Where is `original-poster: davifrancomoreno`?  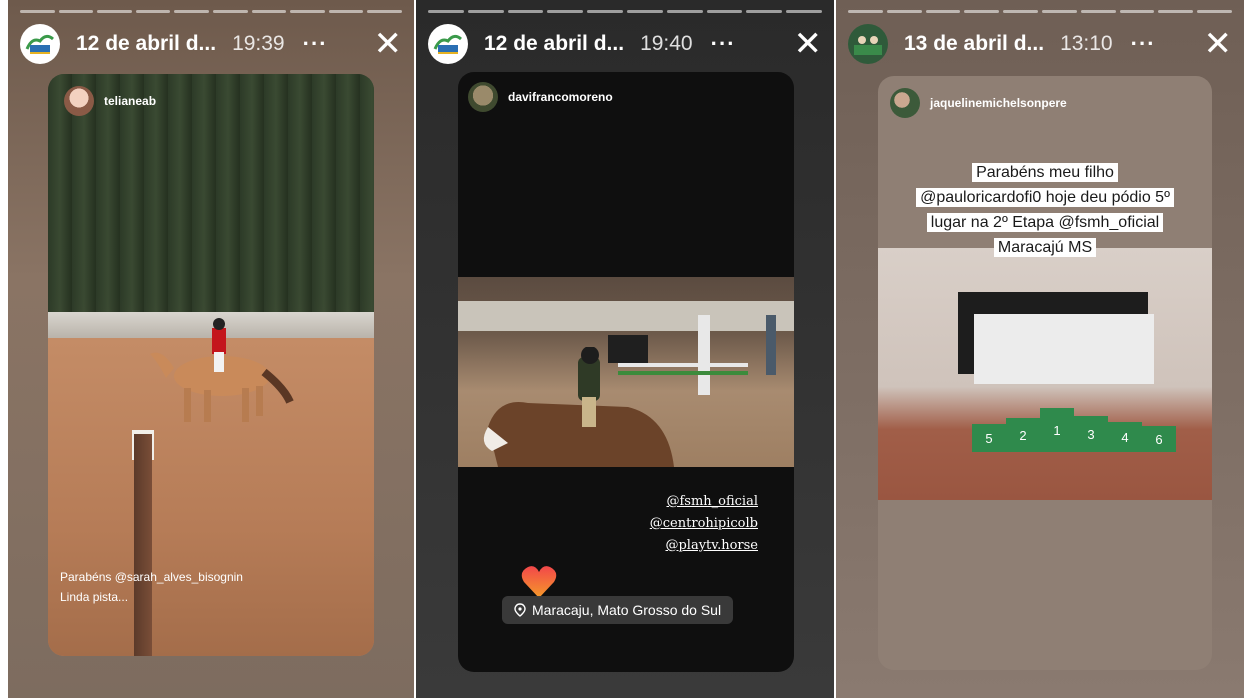 original-poster: davifrancomoreno is located at coordinates (540, 97).